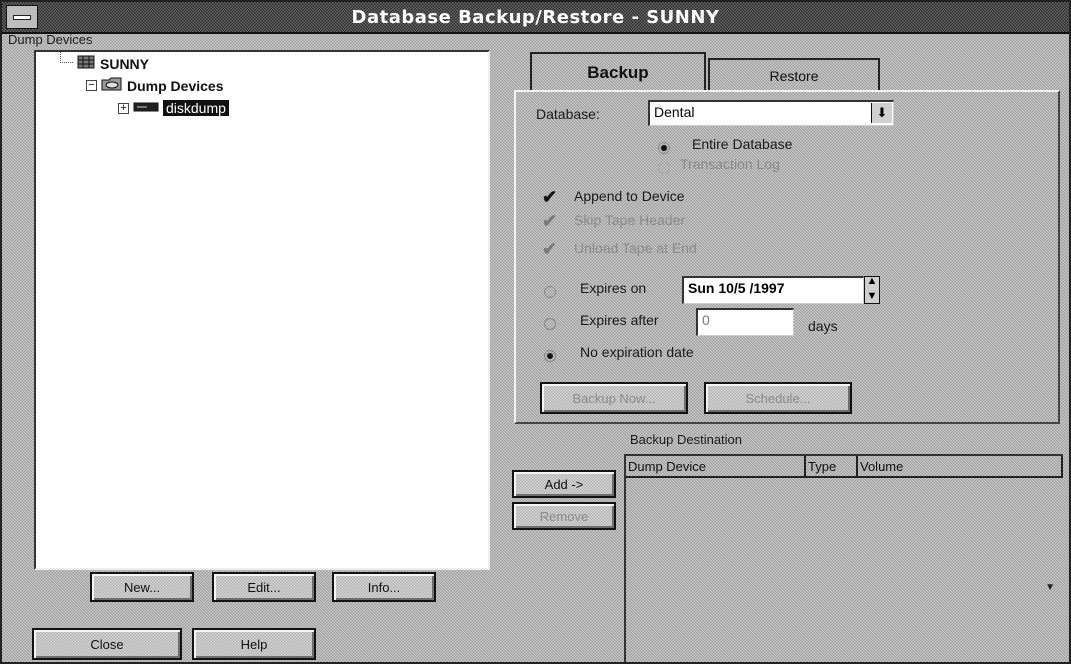 This screenshot has width=1071, height=664. What do you see at coordinates (630, 220) in the screenshot?
I see `skip-tape-header-label: Skip Tape Header` at bounding box center [630, 220].